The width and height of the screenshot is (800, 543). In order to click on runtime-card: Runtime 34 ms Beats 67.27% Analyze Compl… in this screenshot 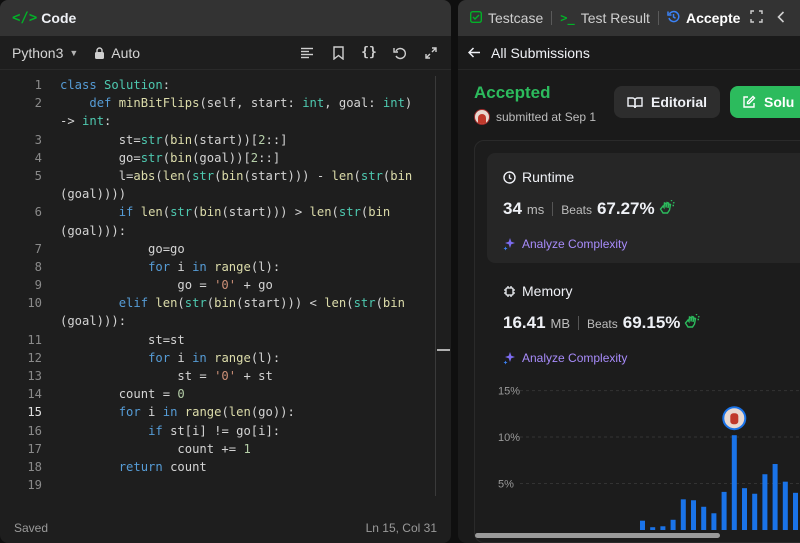, I will do `click(643, 208)`.